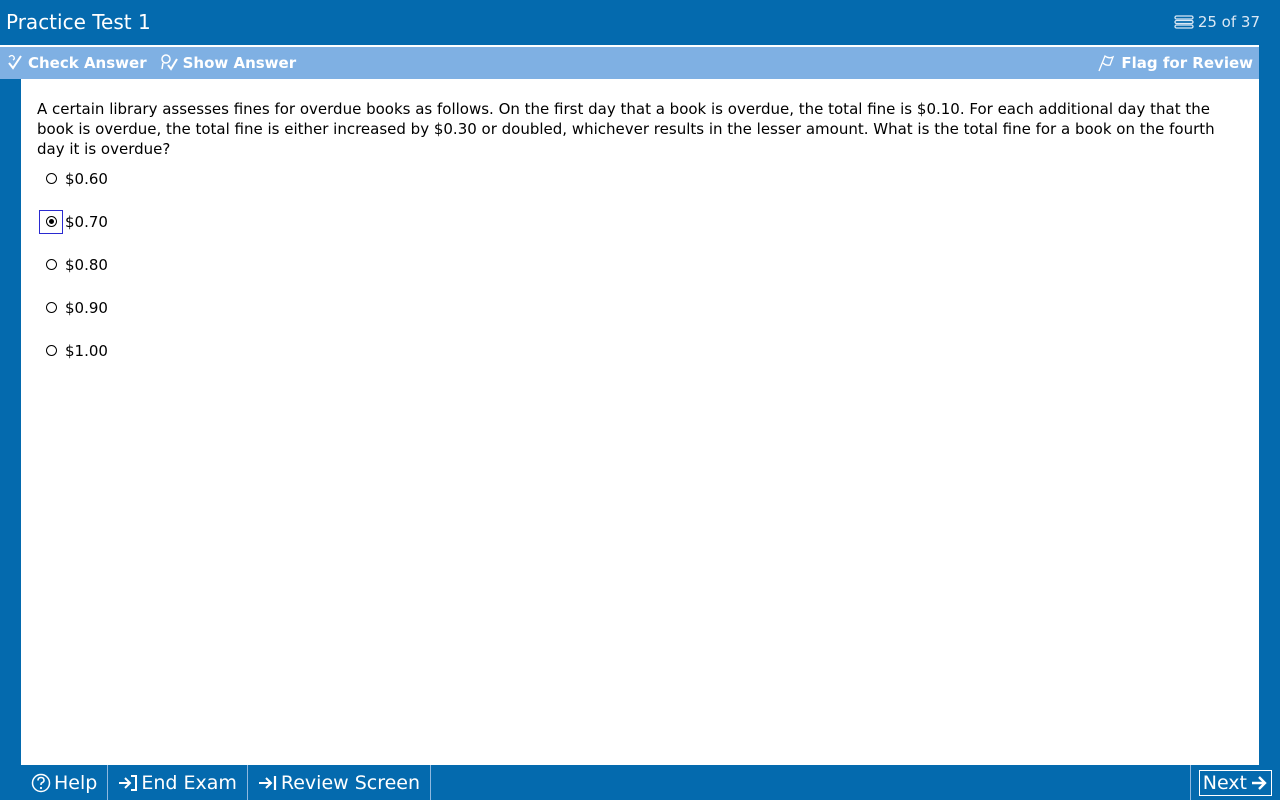  I want to click on show-answer-button: Show Answer, so click(228, 63).